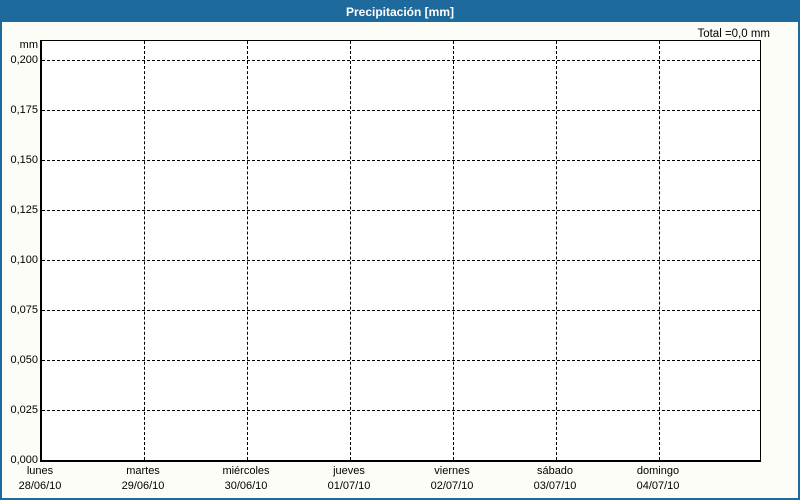 This screenshot has width=800, height=500. I want to click on y-tick-label: 0,175, so click(24, 110).